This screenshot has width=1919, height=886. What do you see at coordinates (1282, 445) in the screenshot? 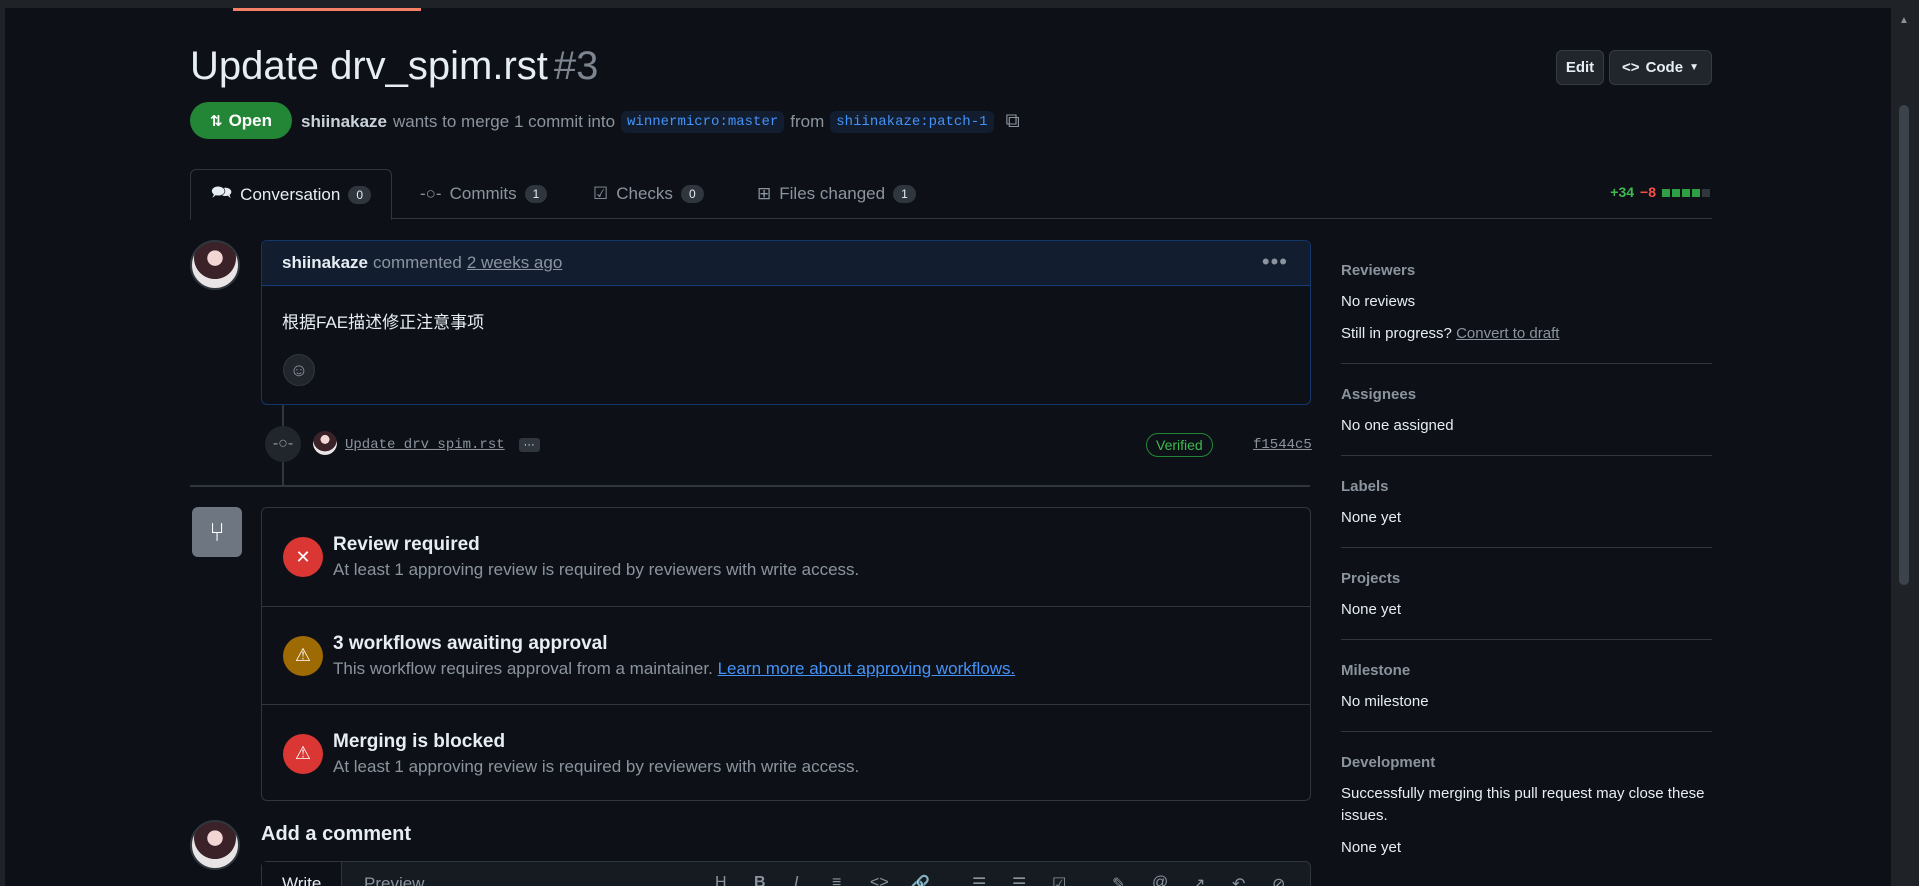
I see `commit-sha-link: f1544c5` at bounding box center [1282, 445].